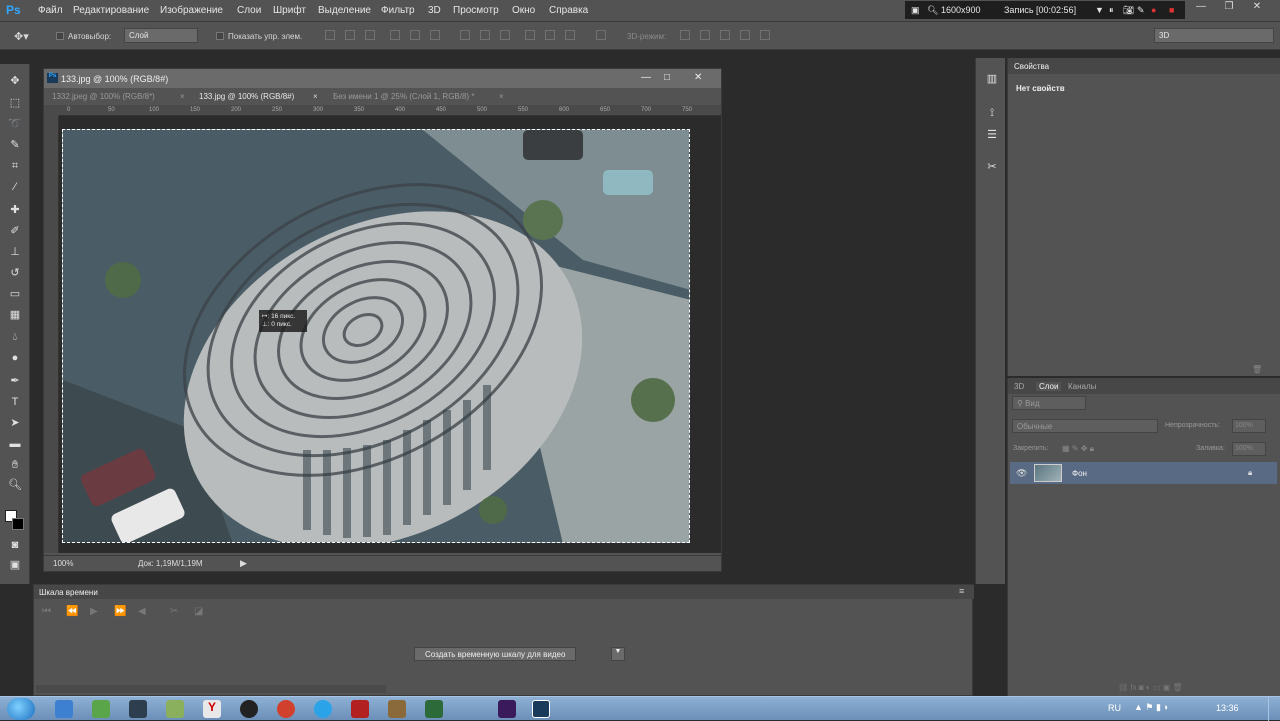 The height and width of the screenshot is (721, 1280). Describe the element at coordinates (1019, 386) in the screenshot. I see `tab-3d: 3D` at that location.